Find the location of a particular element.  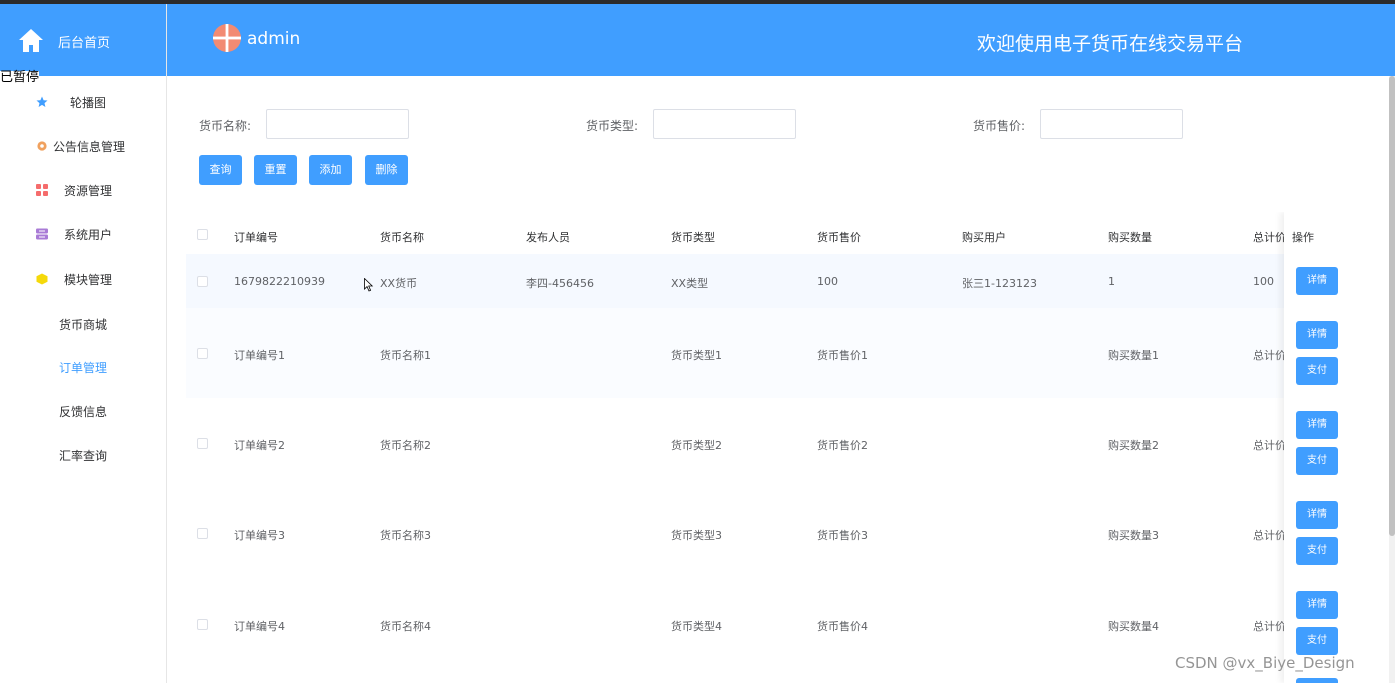

order-no-cell: 订单编号3 is located at coordinates (259, 535).